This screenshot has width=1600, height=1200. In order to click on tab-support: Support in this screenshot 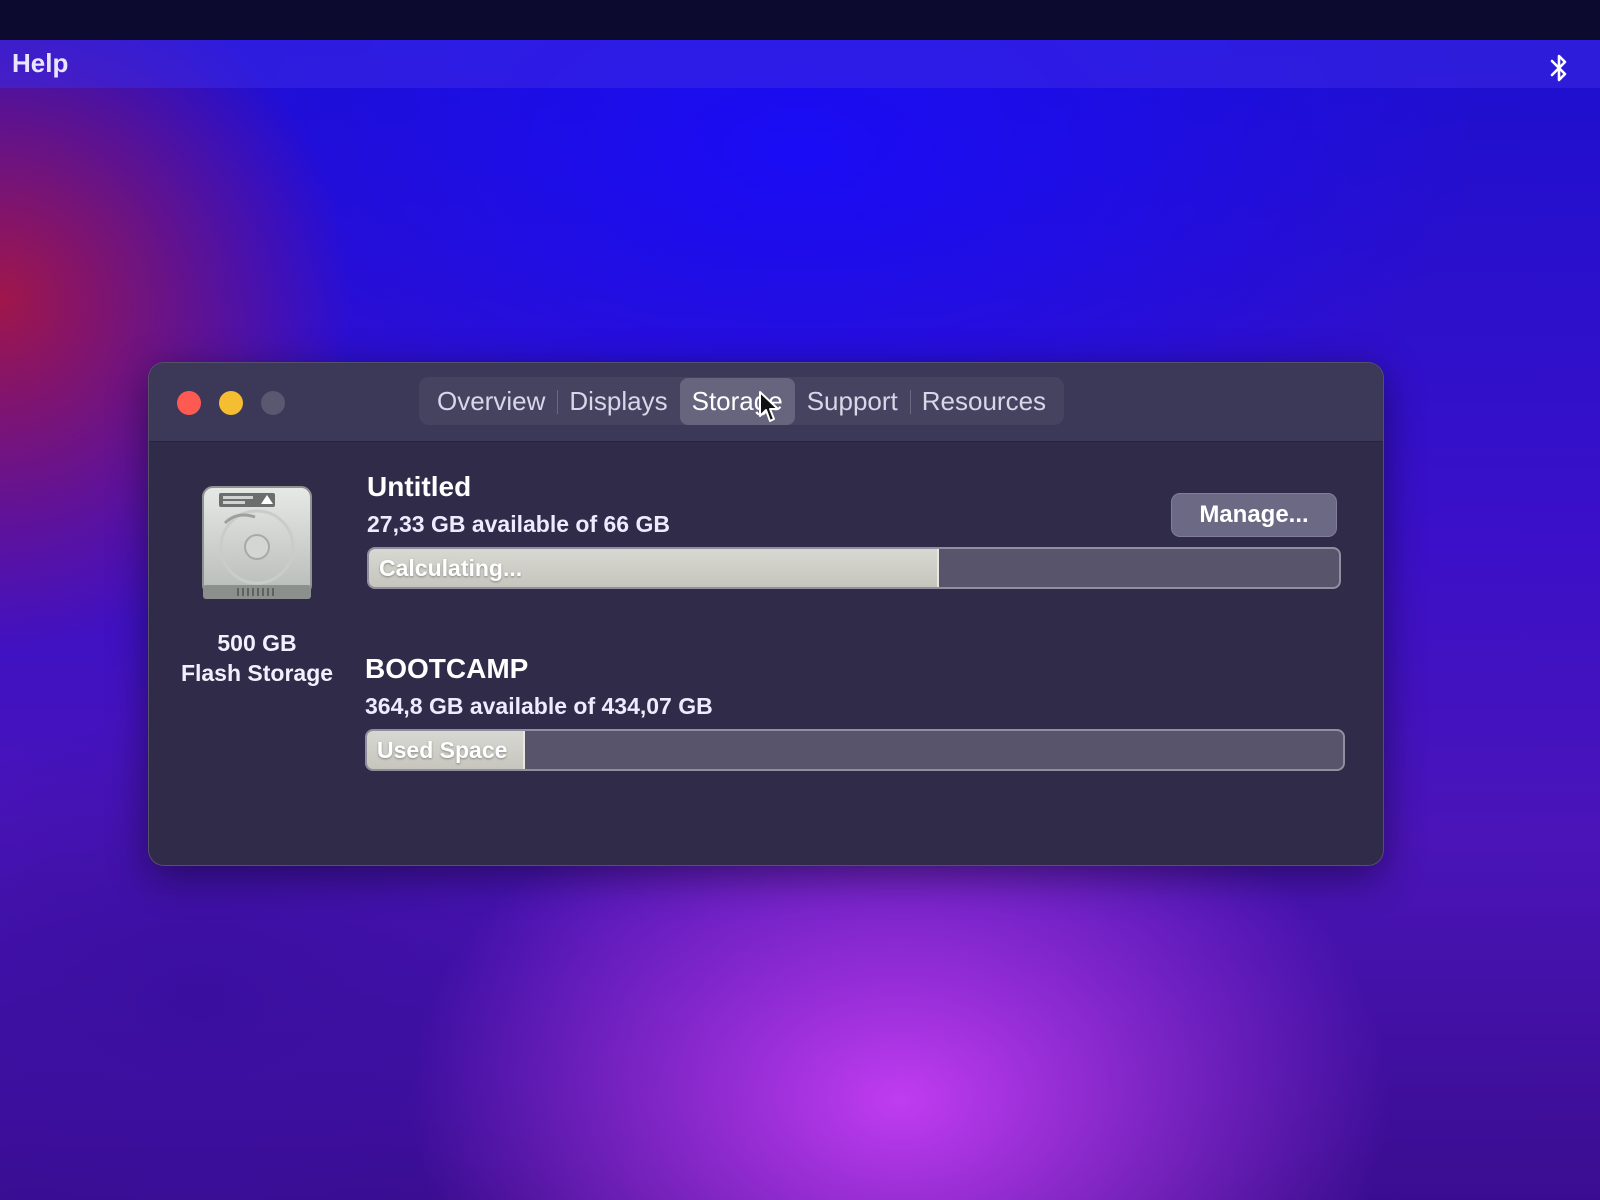, I will do `click(852, 401)`.